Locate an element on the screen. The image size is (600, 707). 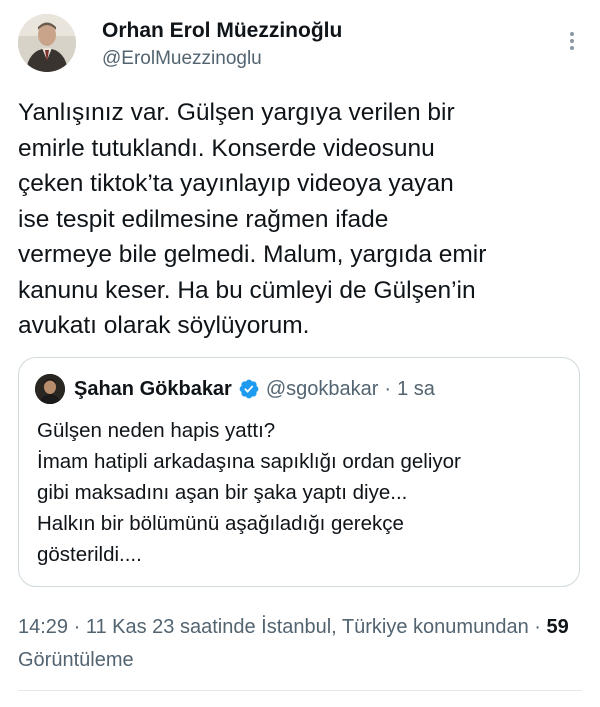
divider is located at coordinates (300, 690).